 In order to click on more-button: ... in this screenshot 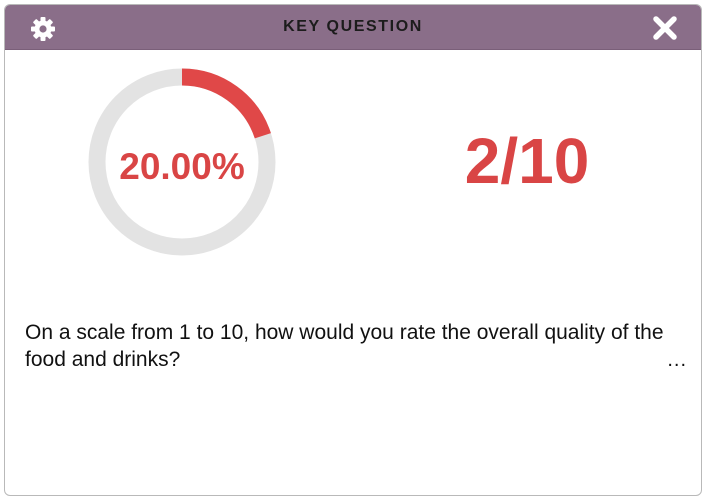, I will do `click(677, 360)`.